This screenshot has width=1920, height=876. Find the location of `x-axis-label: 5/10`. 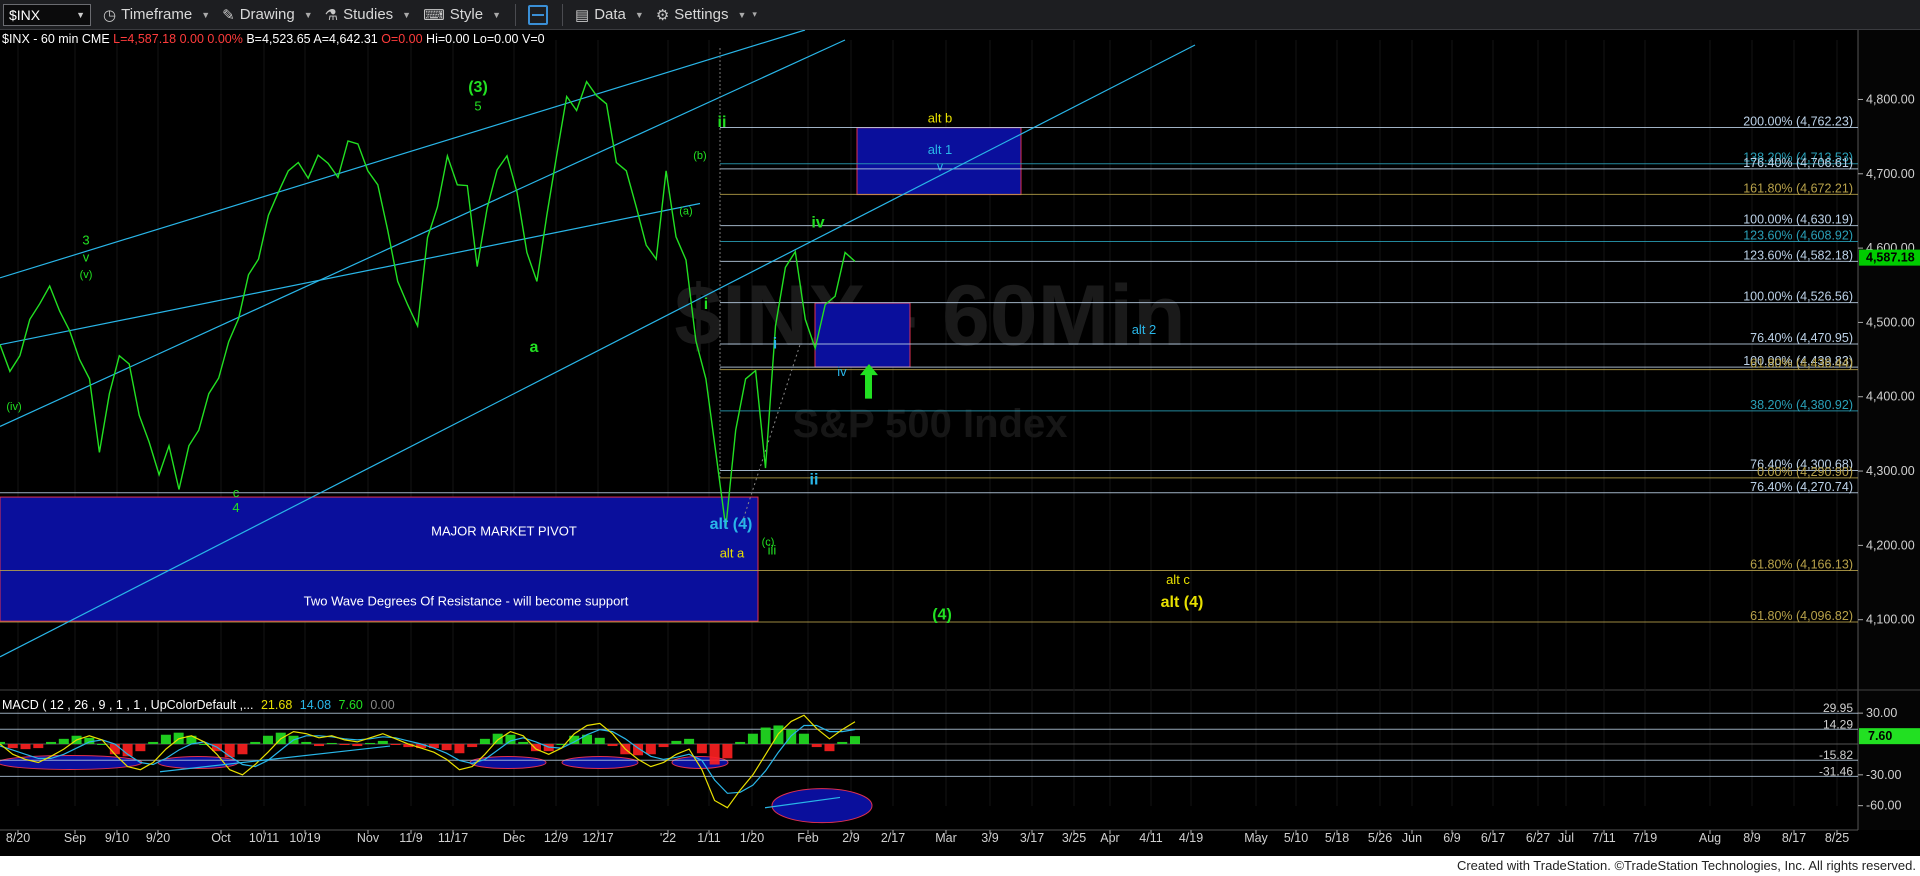

x-axis-label: 5/10 is located at coordinates (1296, 838).